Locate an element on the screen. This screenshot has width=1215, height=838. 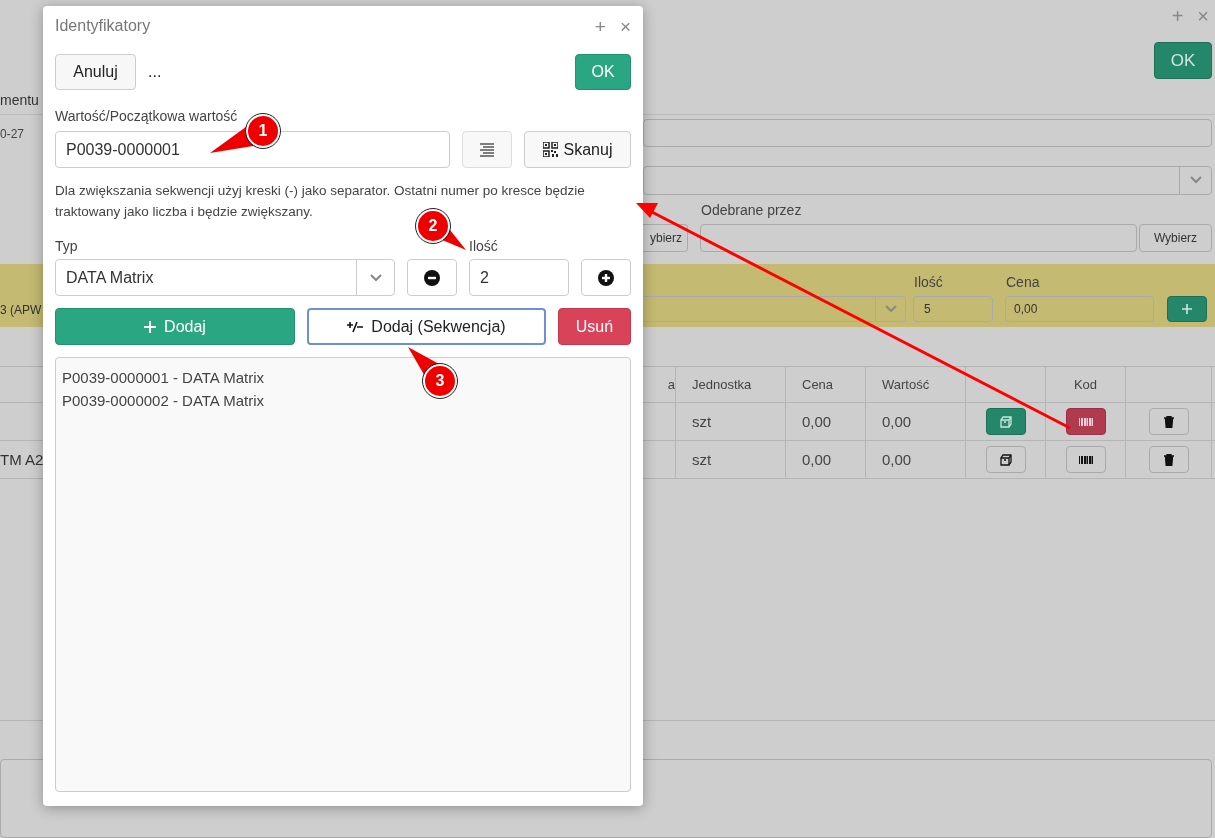
format-button is located at coordinates (487, 149).